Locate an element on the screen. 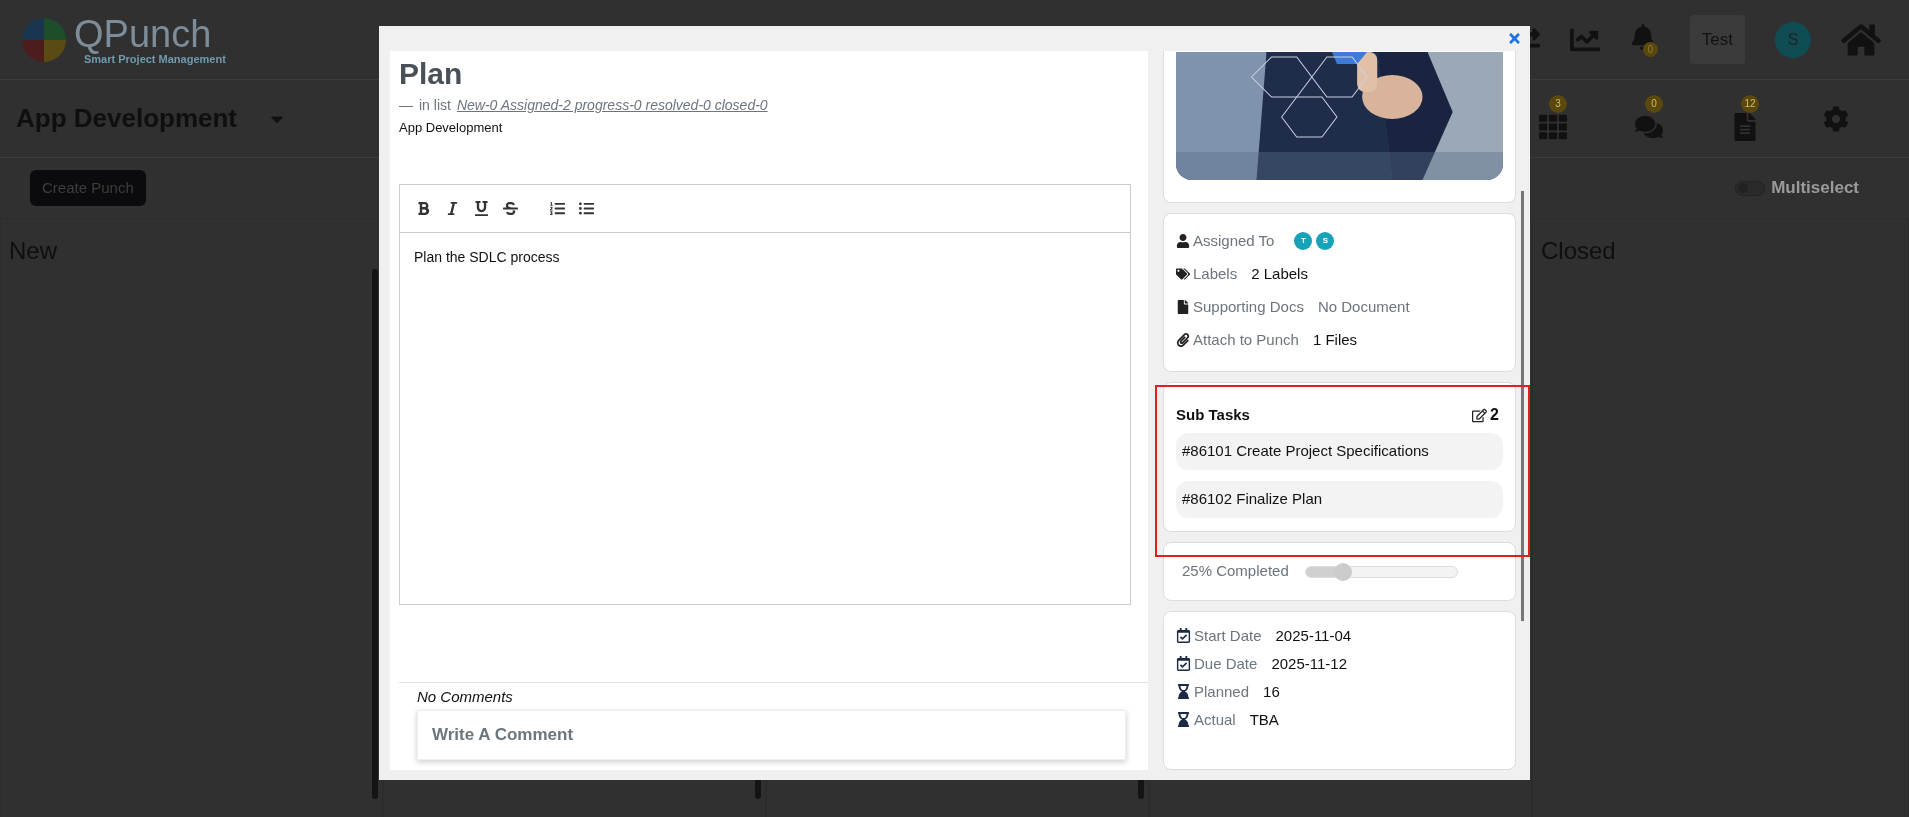 This screenshot has height=817, width=1909. avatar: T is located at coordinates (1303, 241).